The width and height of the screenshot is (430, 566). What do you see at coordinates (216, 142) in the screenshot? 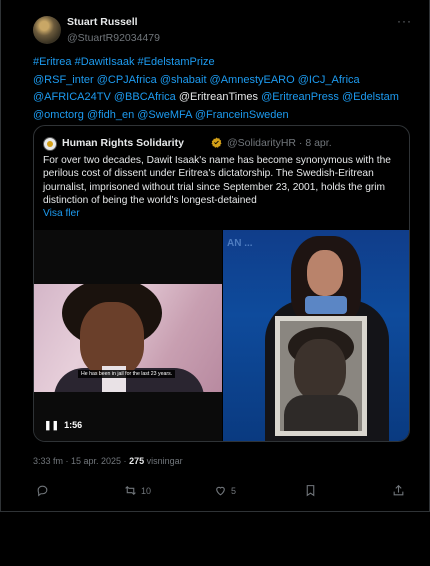
I see `verified-badge-icon` at bounding box center [216, 142].